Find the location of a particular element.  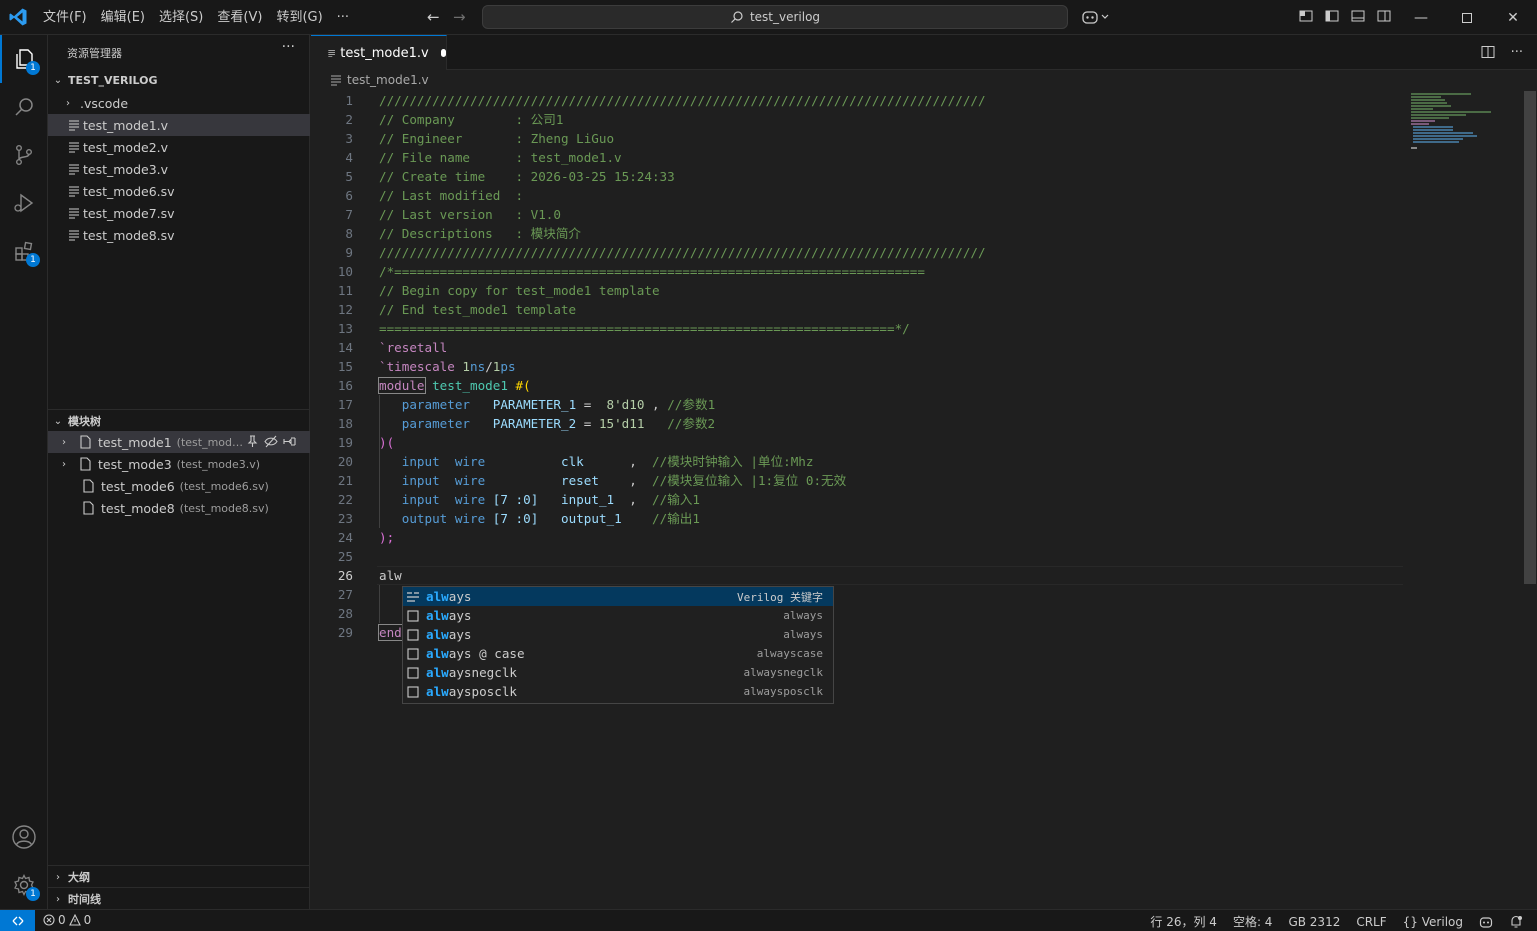

code-line: // File name : test_mode1.v is located at coordinates (500, 157).